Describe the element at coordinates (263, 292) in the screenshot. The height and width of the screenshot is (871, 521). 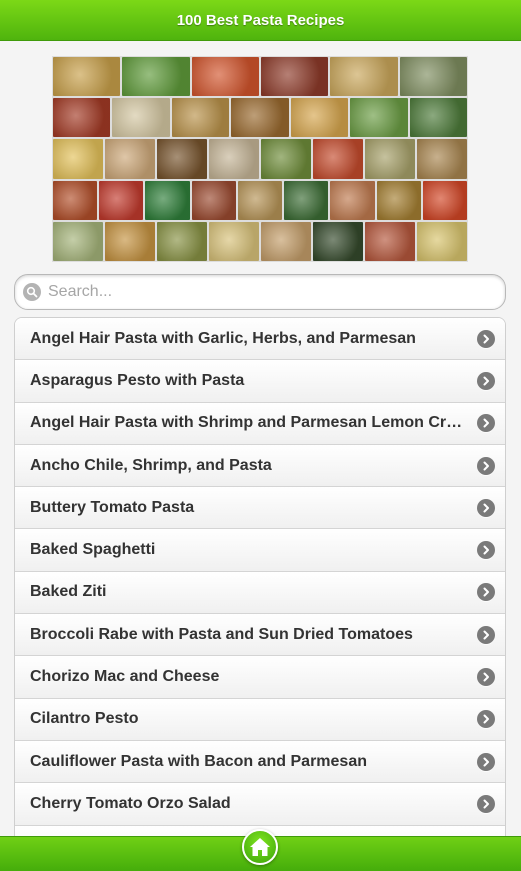
I see `search-input` at that location.